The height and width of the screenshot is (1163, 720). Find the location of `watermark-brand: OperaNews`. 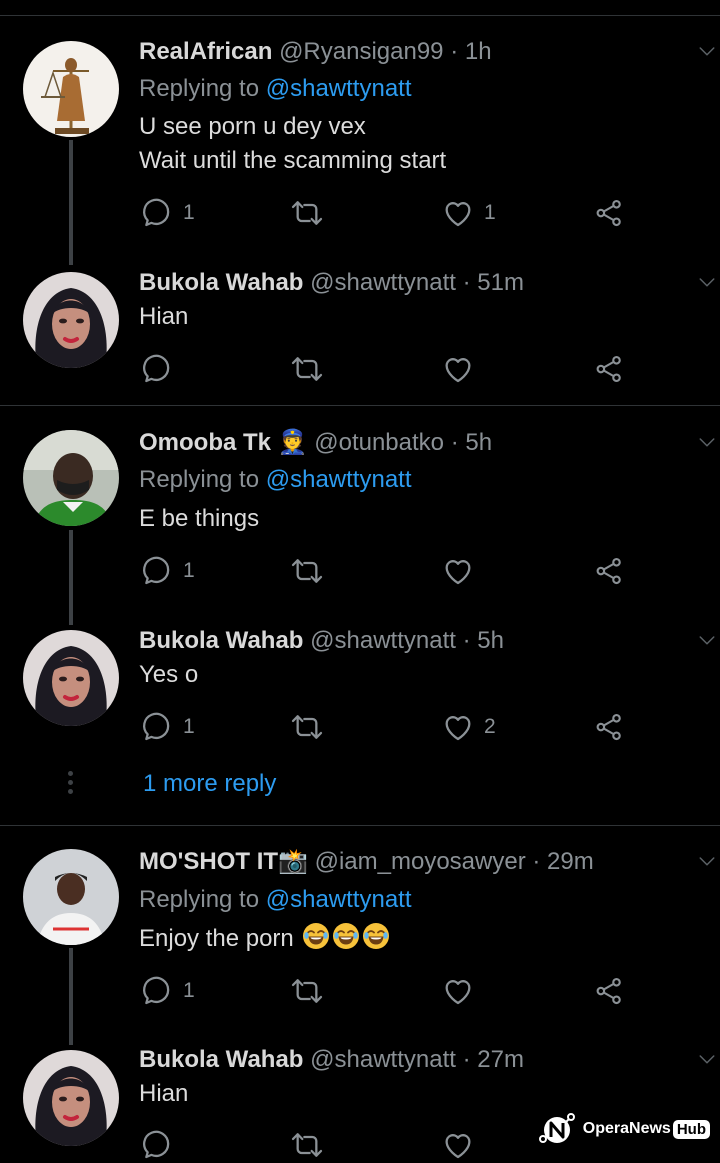

watermark-brand: OperaNews is located at coordinates (626, 1128).